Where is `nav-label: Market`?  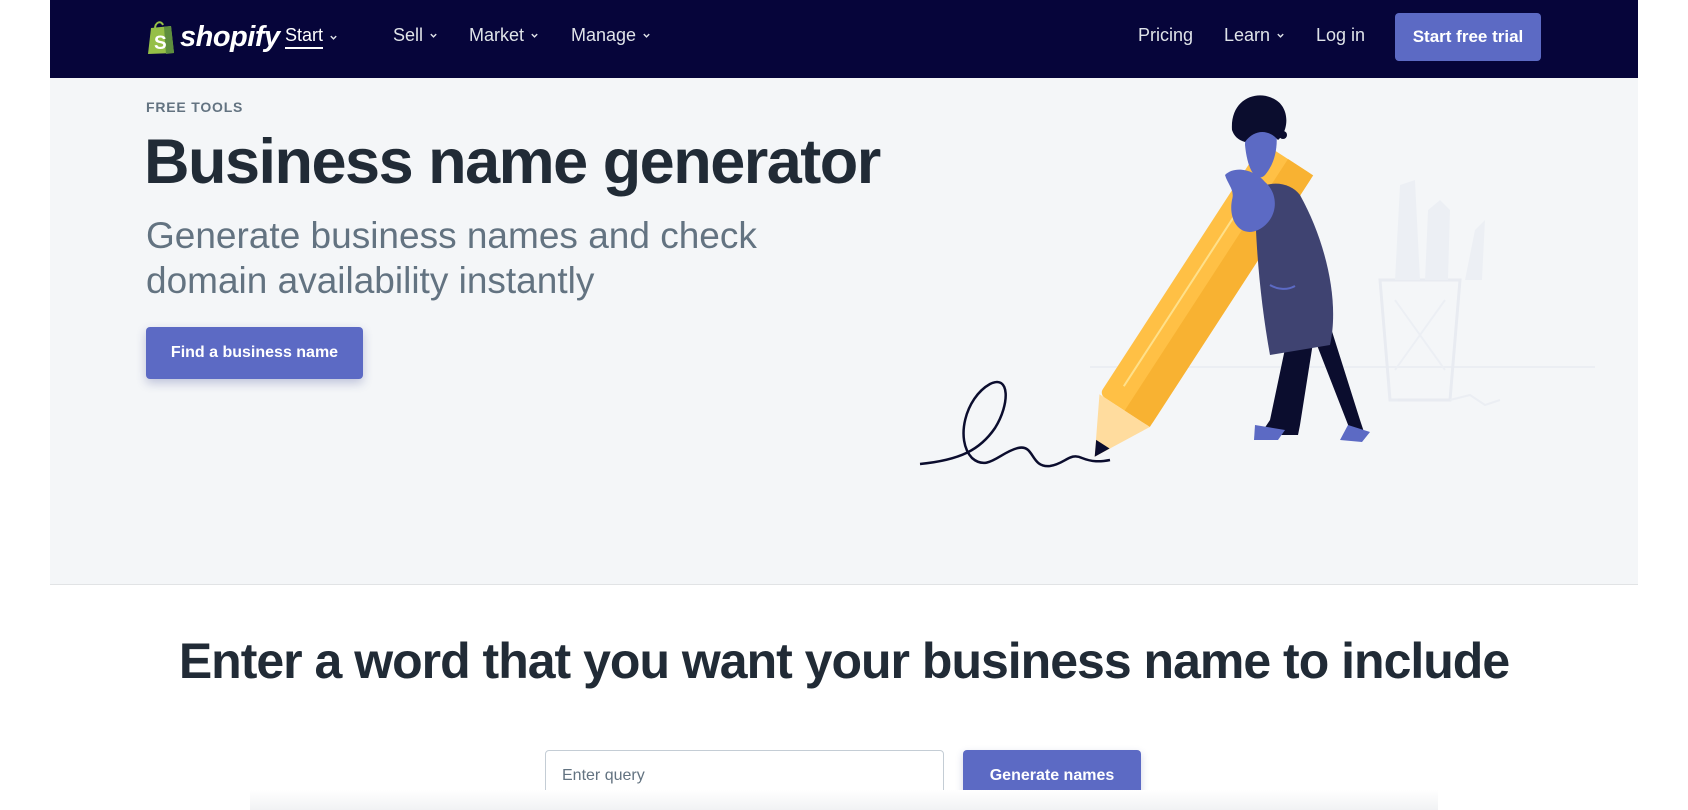
nav-label: Market is located at coordinates (497, 35).